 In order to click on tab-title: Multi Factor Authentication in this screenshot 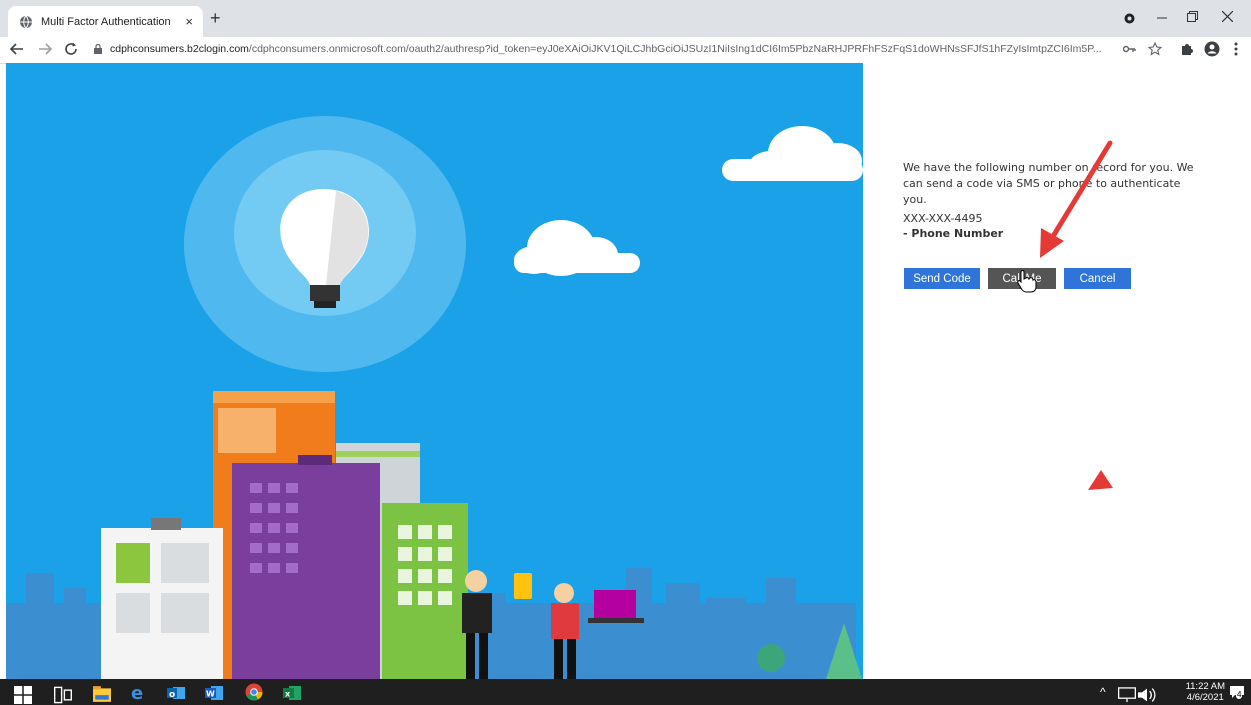, I will do `click(106, 21)`.